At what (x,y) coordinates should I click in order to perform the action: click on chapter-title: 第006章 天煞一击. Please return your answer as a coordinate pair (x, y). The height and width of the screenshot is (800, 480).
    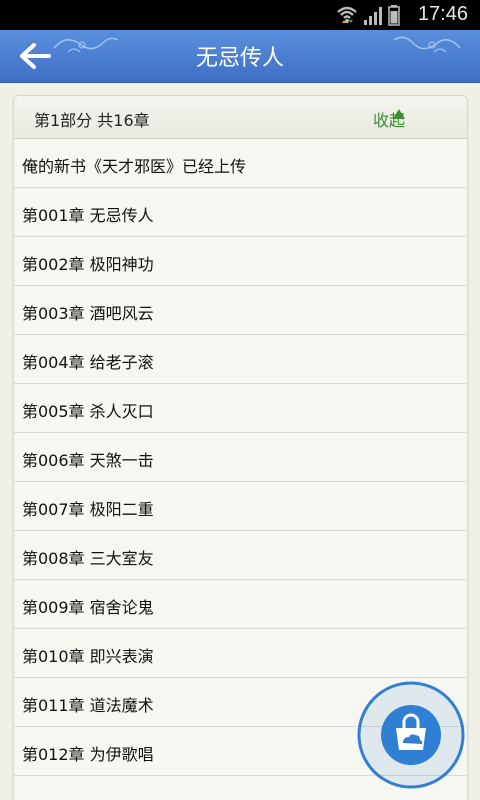
    Looking at the image, I should click on (88, 460).